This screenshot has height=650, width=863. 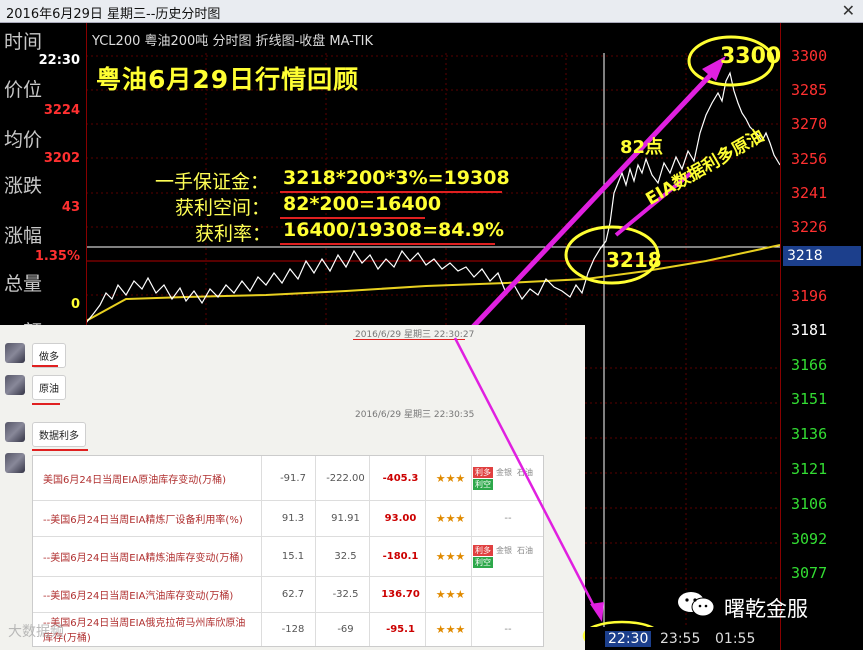 What do you see at coordinates (293, 629) in the screenshot?
I see `row-prev: -128` at bounding box center [293, 629].